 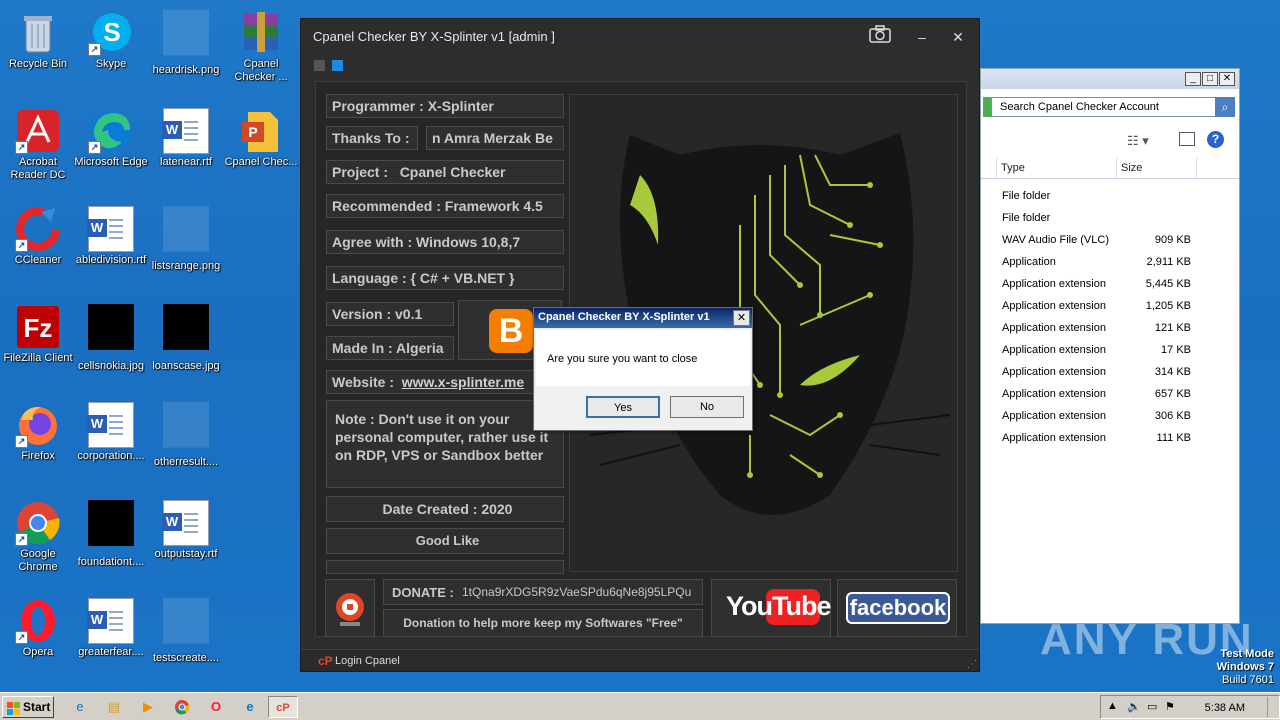 I want to click on desktop-icon-label: Recycle Bin, so click(x=38, y=64).